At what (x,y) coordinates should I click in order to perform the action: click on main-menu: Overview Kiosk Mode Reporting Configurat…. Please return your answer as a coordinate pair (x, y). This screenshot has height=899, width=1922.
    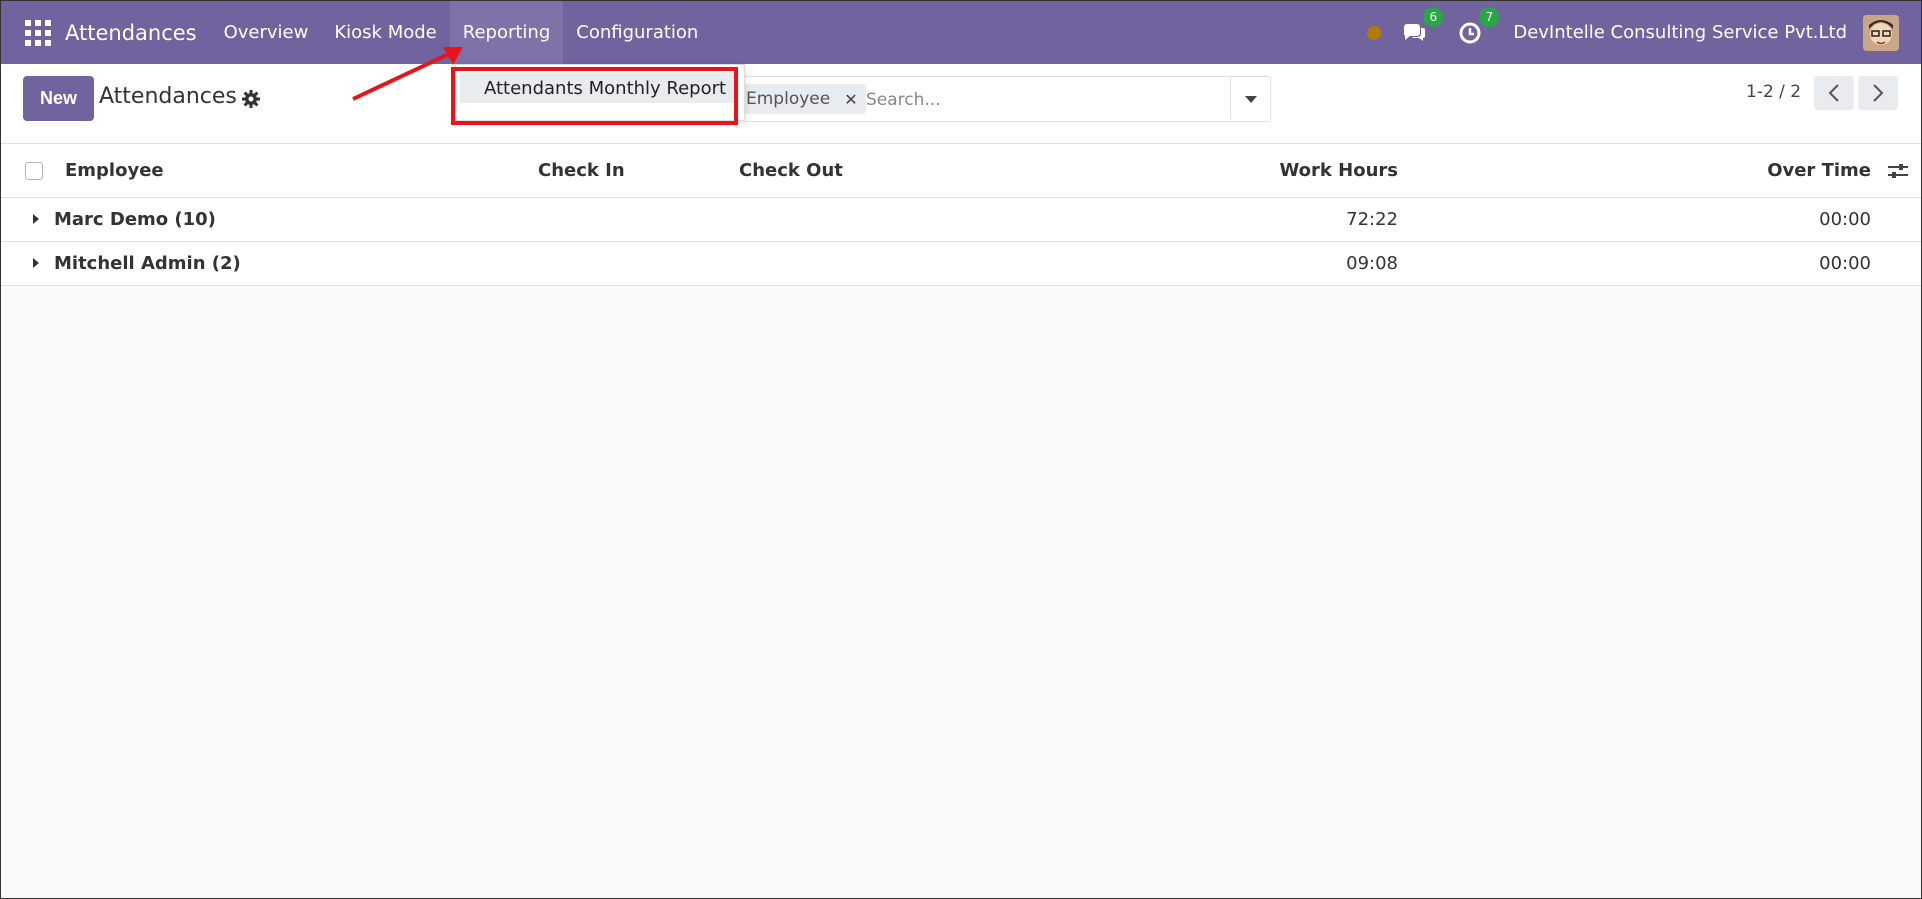
    Looking at the image, I should click on (461, 32).